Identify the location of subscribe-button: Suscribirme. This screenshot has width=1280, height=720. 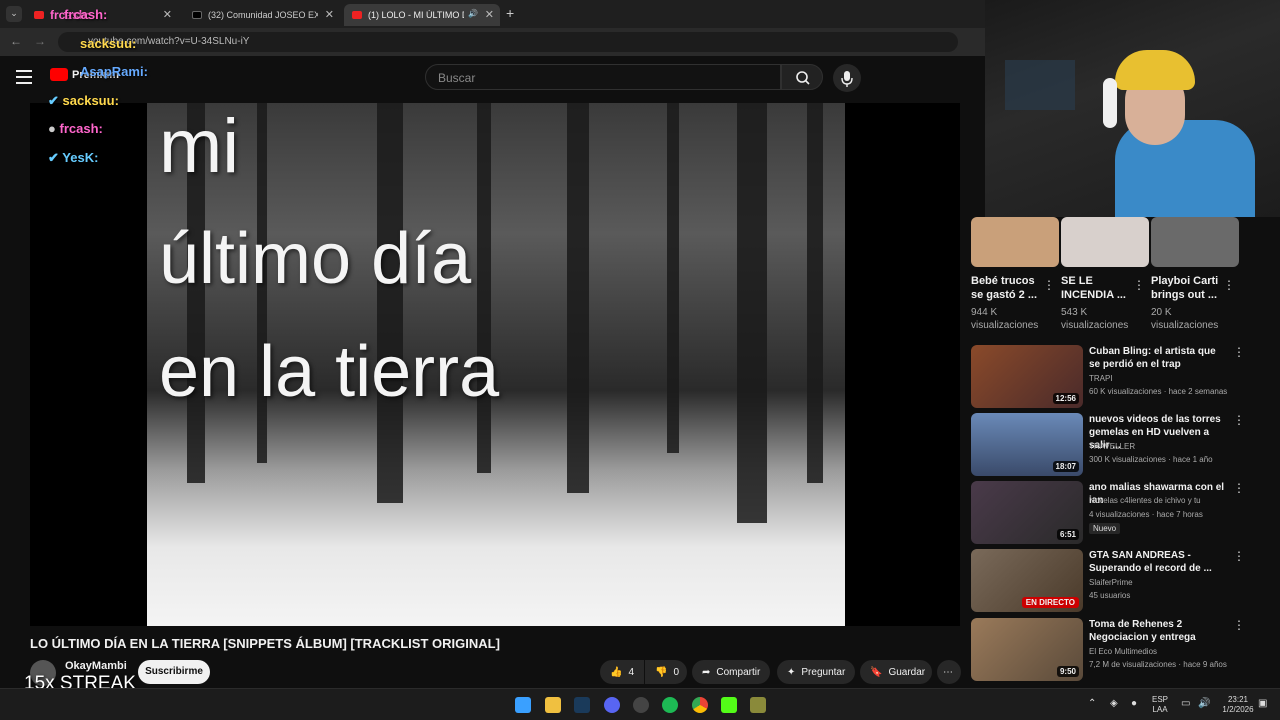
(174, 672).